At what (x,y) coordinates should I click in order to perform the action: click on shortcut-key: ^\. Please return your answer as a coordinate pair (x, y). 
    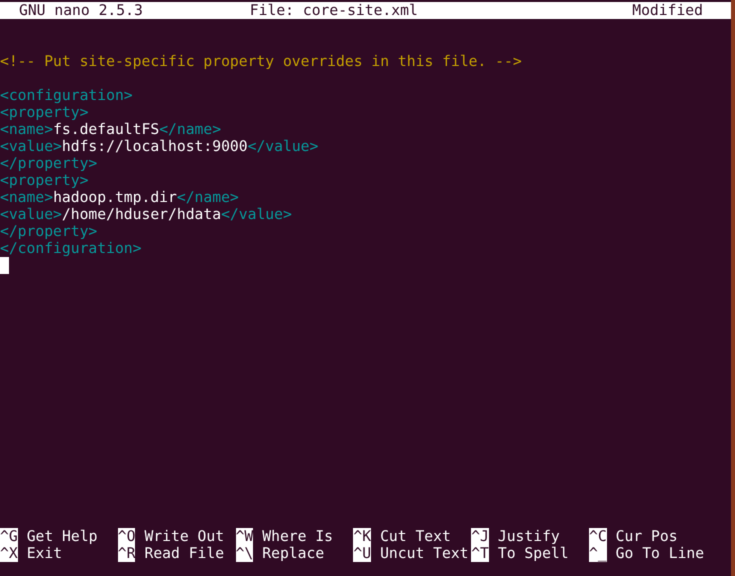
    Looking at the image, I should click on (245, 553).